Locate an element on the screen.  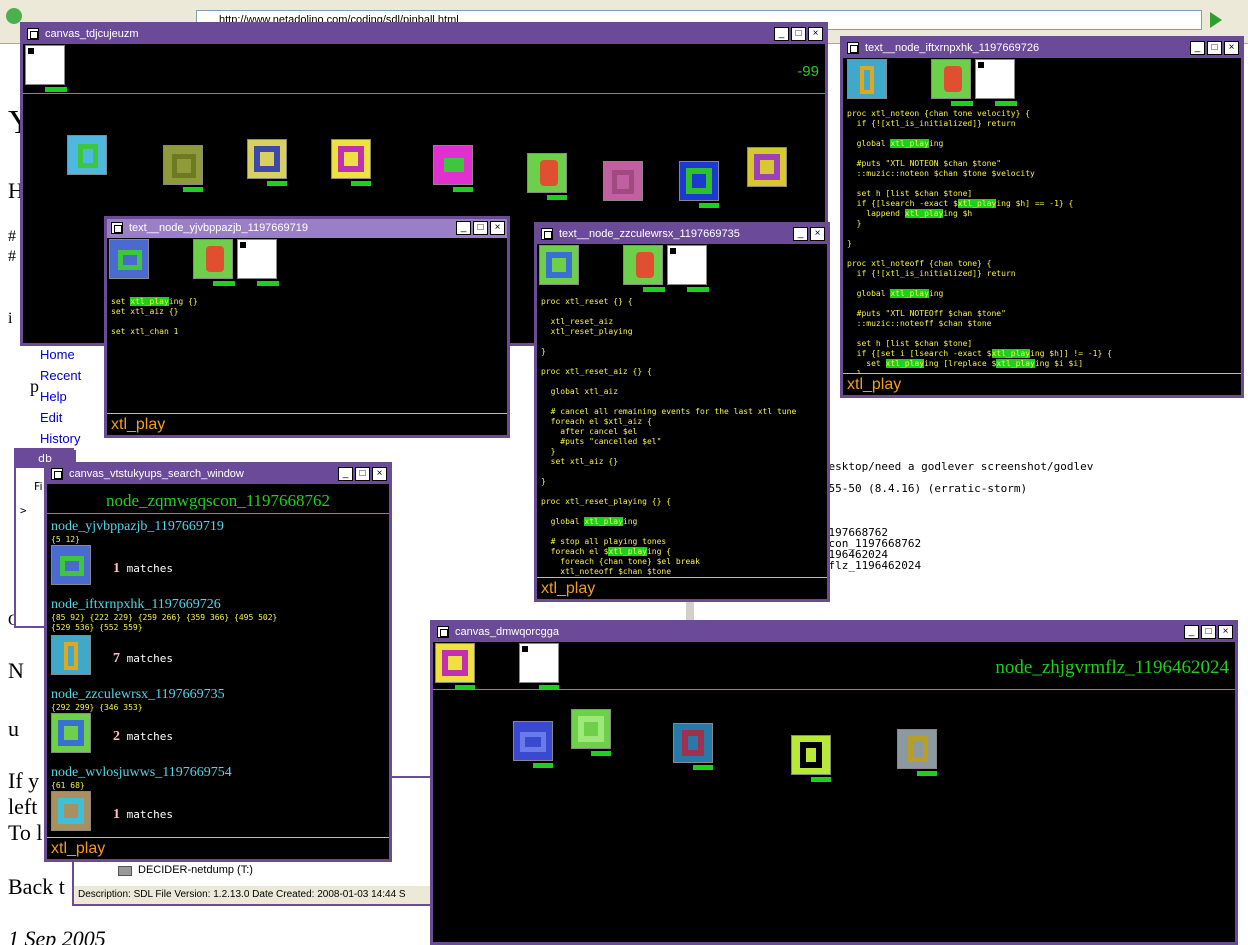
node-label: node_zhjgvrmflz_1196462024 is located at coordinates (1112, 667).